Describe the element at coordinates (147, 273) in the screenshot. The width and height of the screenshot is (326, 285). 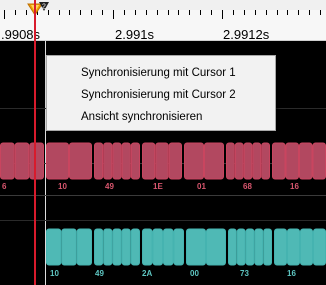
I see `bus-value-label: 2A` at that location.